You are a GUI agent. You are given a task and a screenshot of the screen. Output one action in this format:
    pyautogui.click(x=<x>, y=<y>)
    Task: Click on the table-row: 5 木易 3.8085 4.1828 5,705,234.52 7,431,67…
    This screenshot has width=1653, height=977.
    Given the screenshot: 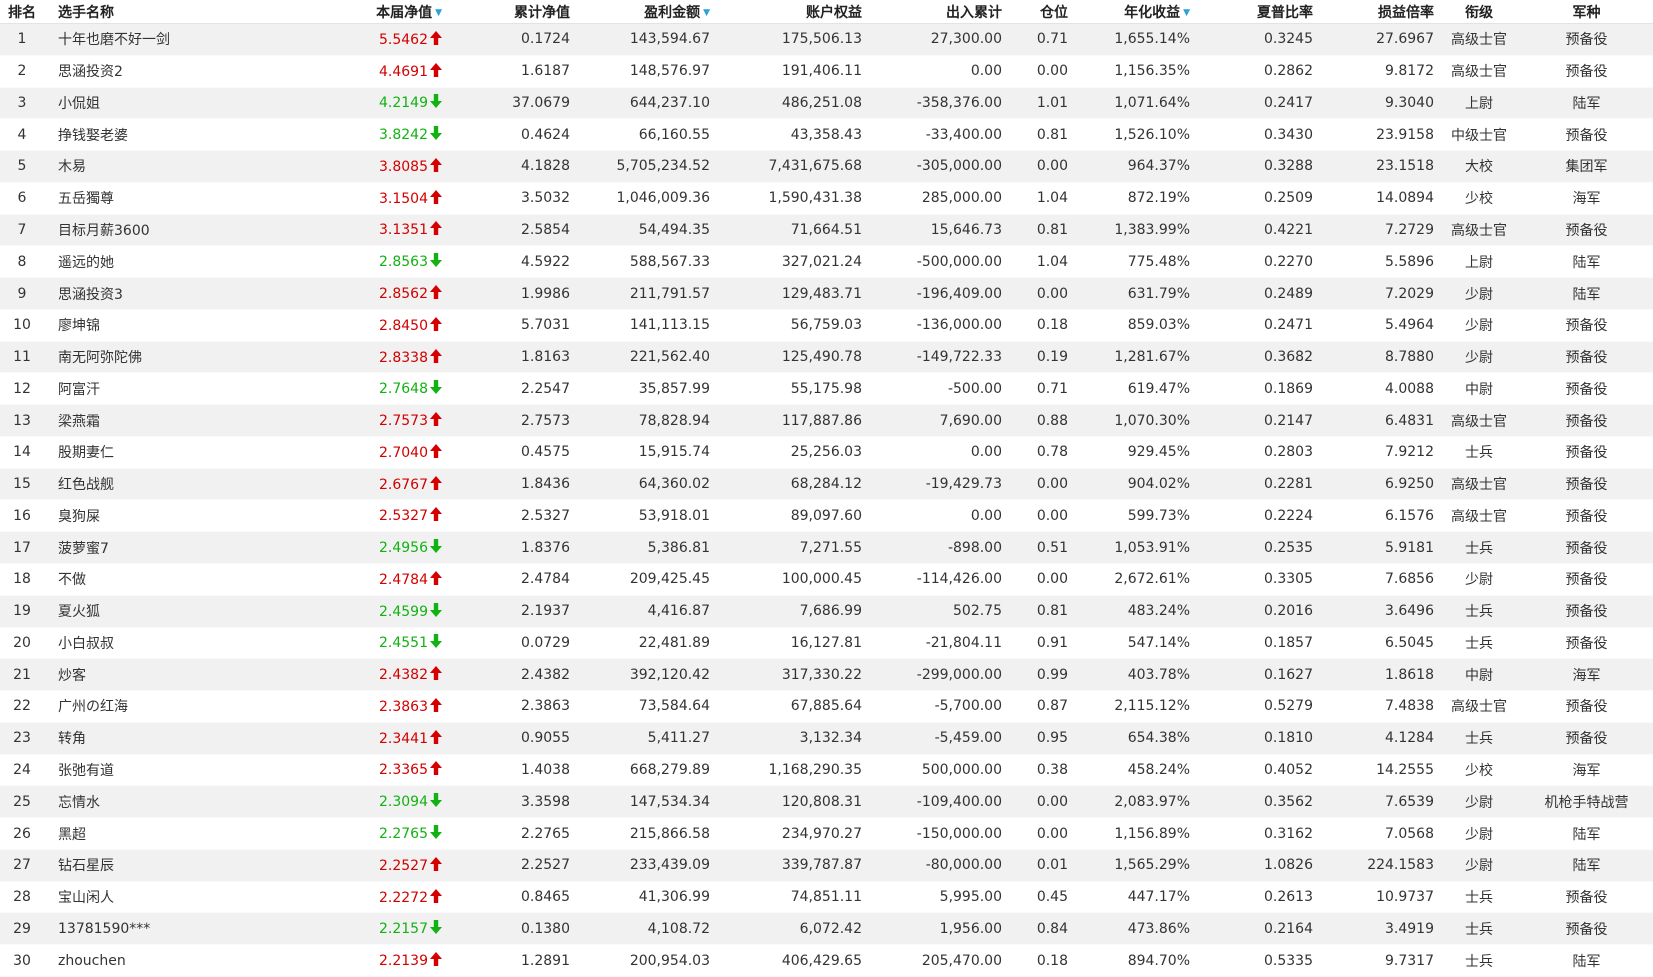 What is the action you would take?
    pyautogui.click(x=826, y=166)
    